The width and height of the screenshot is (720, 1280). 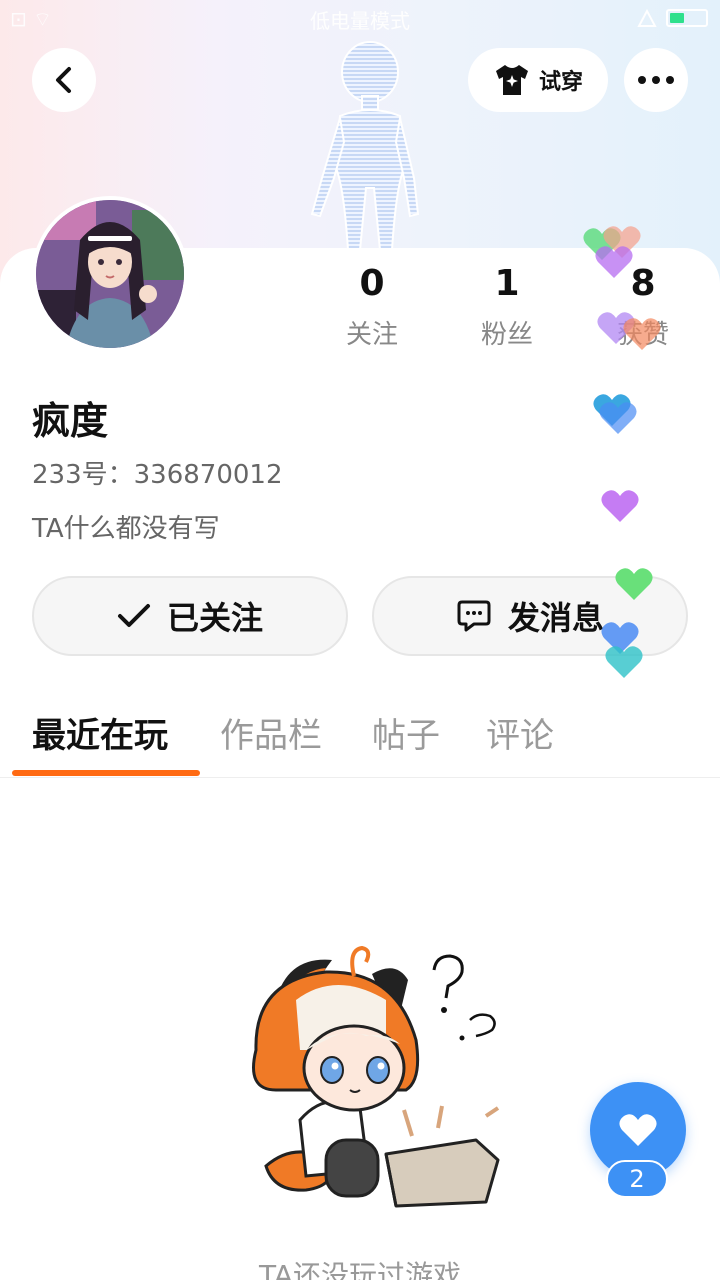 I want to click on followed-button: 已关注, so click(x=190, y=616).